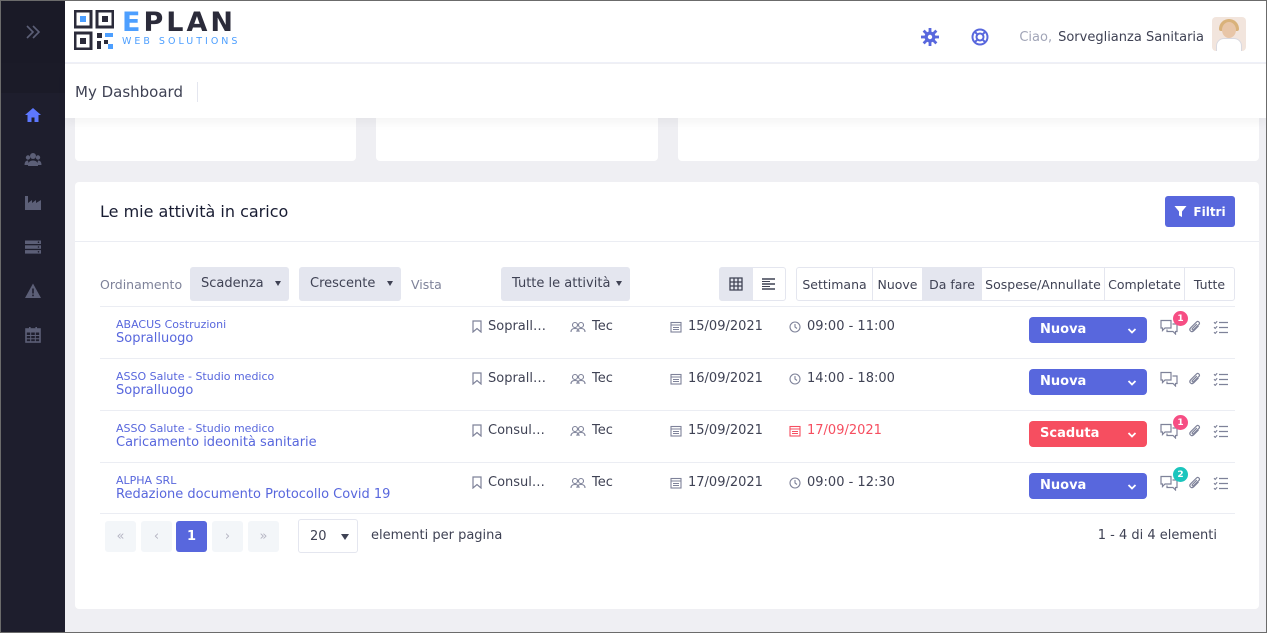  I want to click on settings-button, so click(930, 37).